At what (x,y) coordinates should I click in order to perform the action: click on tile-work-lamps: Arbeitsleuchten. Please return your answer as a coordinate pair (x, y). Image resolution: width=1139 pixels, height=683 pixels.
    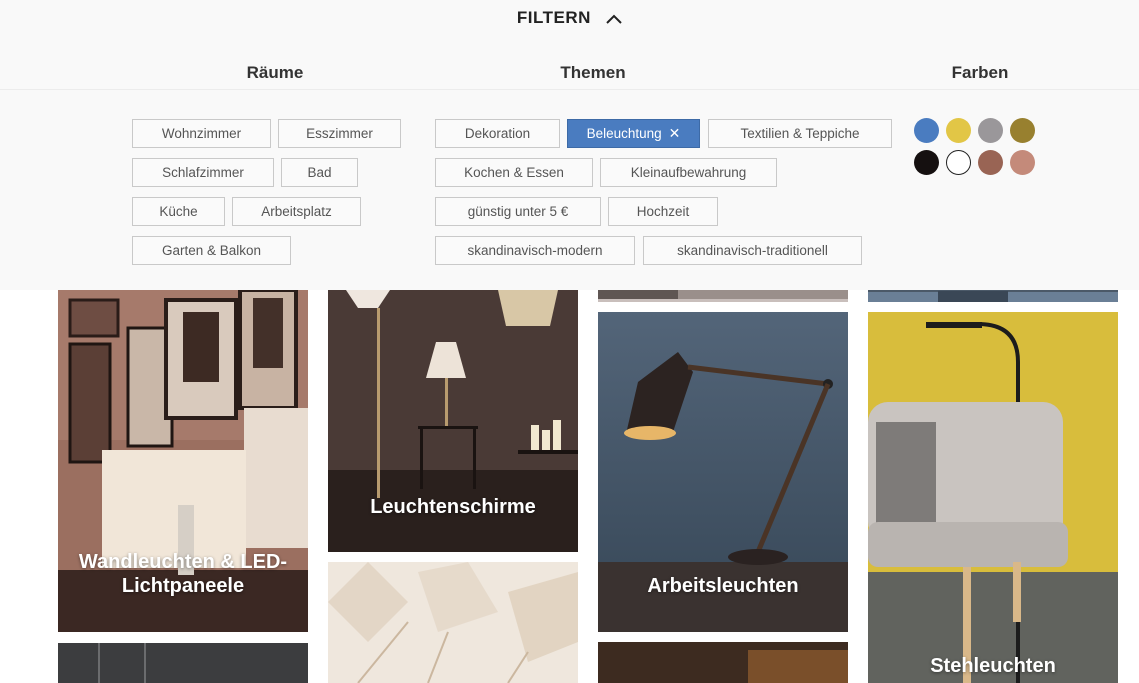
    Looking at the image, I should click on (723, 472).